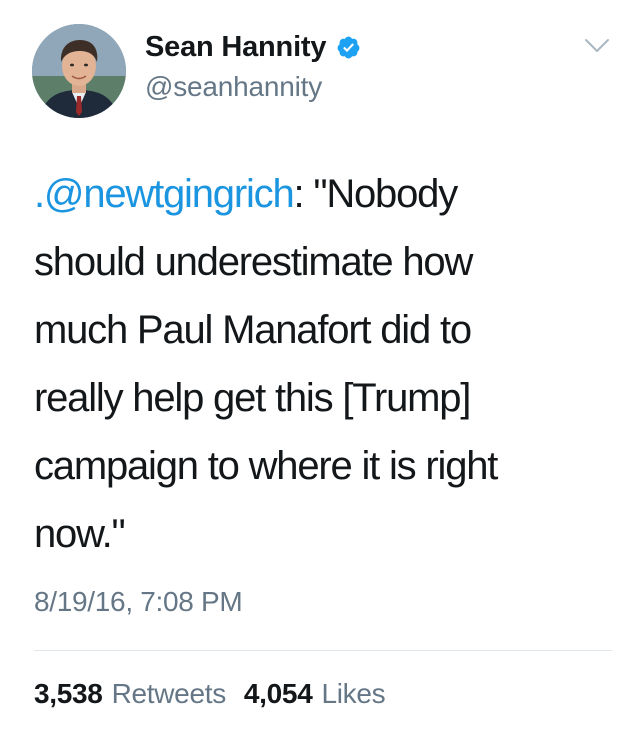  What do you see at coordinates (138, 602) in the screenshot?
I see `tweet-timestamp: 8/19/16, 7:08 PM` at bounding box center [138, 602].